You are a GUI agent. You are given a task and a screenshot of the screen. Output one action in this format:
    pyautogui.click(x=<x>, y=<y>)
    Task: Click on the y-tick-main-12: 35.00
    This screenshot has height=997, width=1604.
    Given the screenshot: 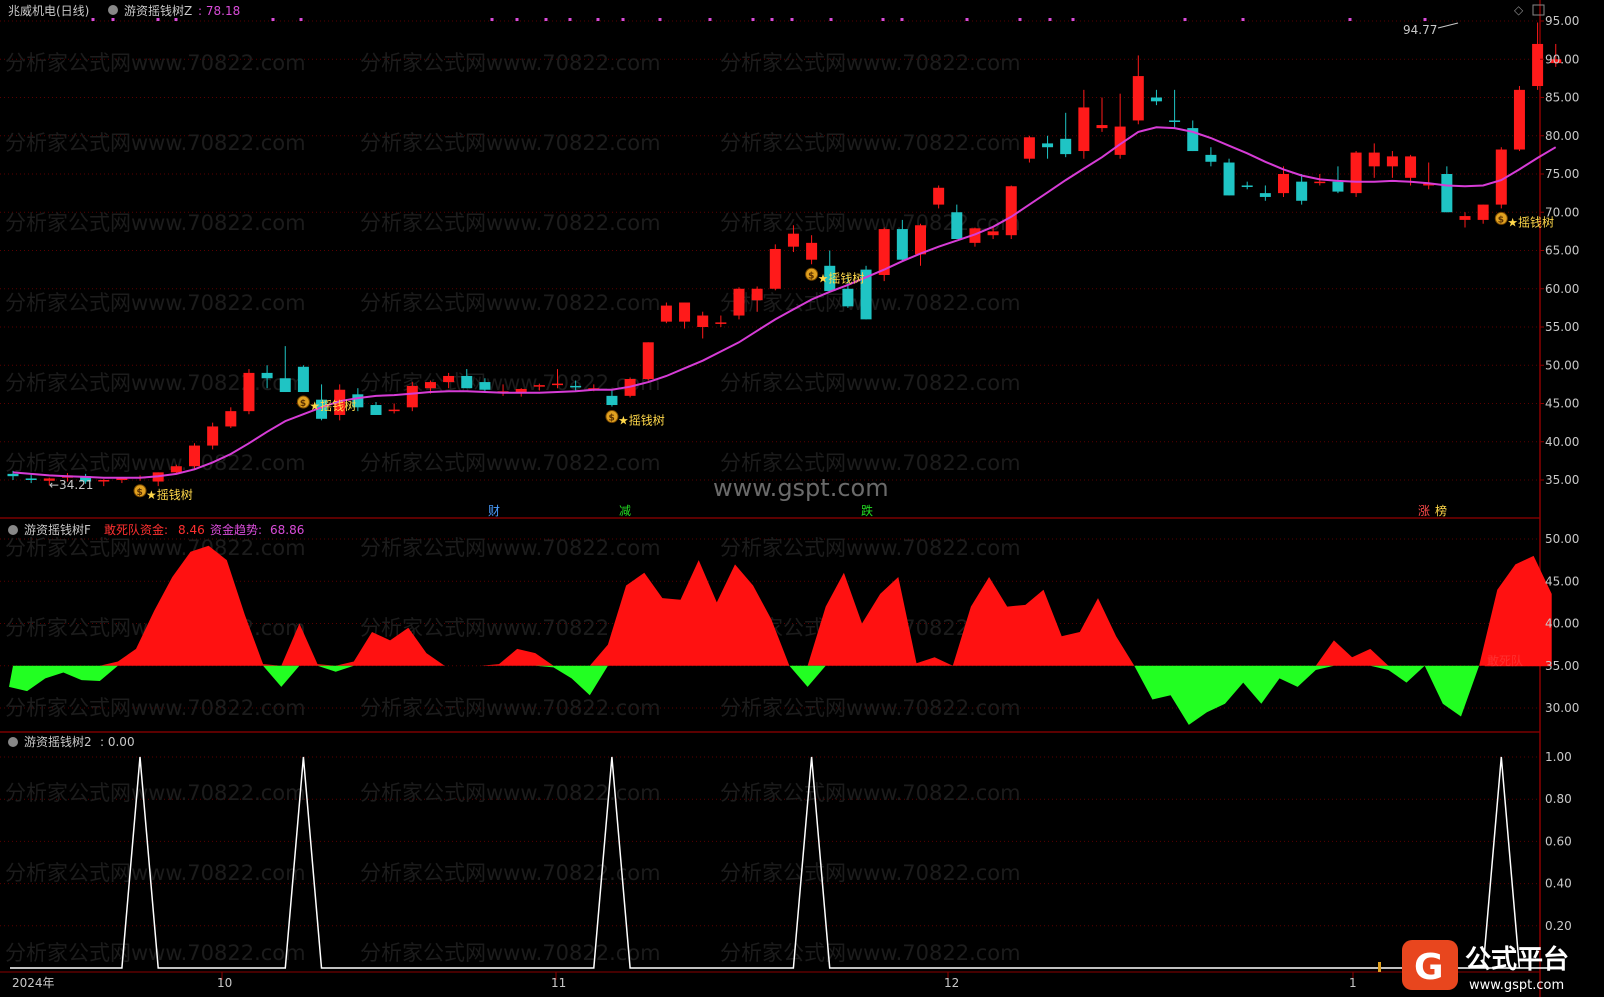 What is the action you would take?
    pyautogui.click(x=1562, y=480)
    